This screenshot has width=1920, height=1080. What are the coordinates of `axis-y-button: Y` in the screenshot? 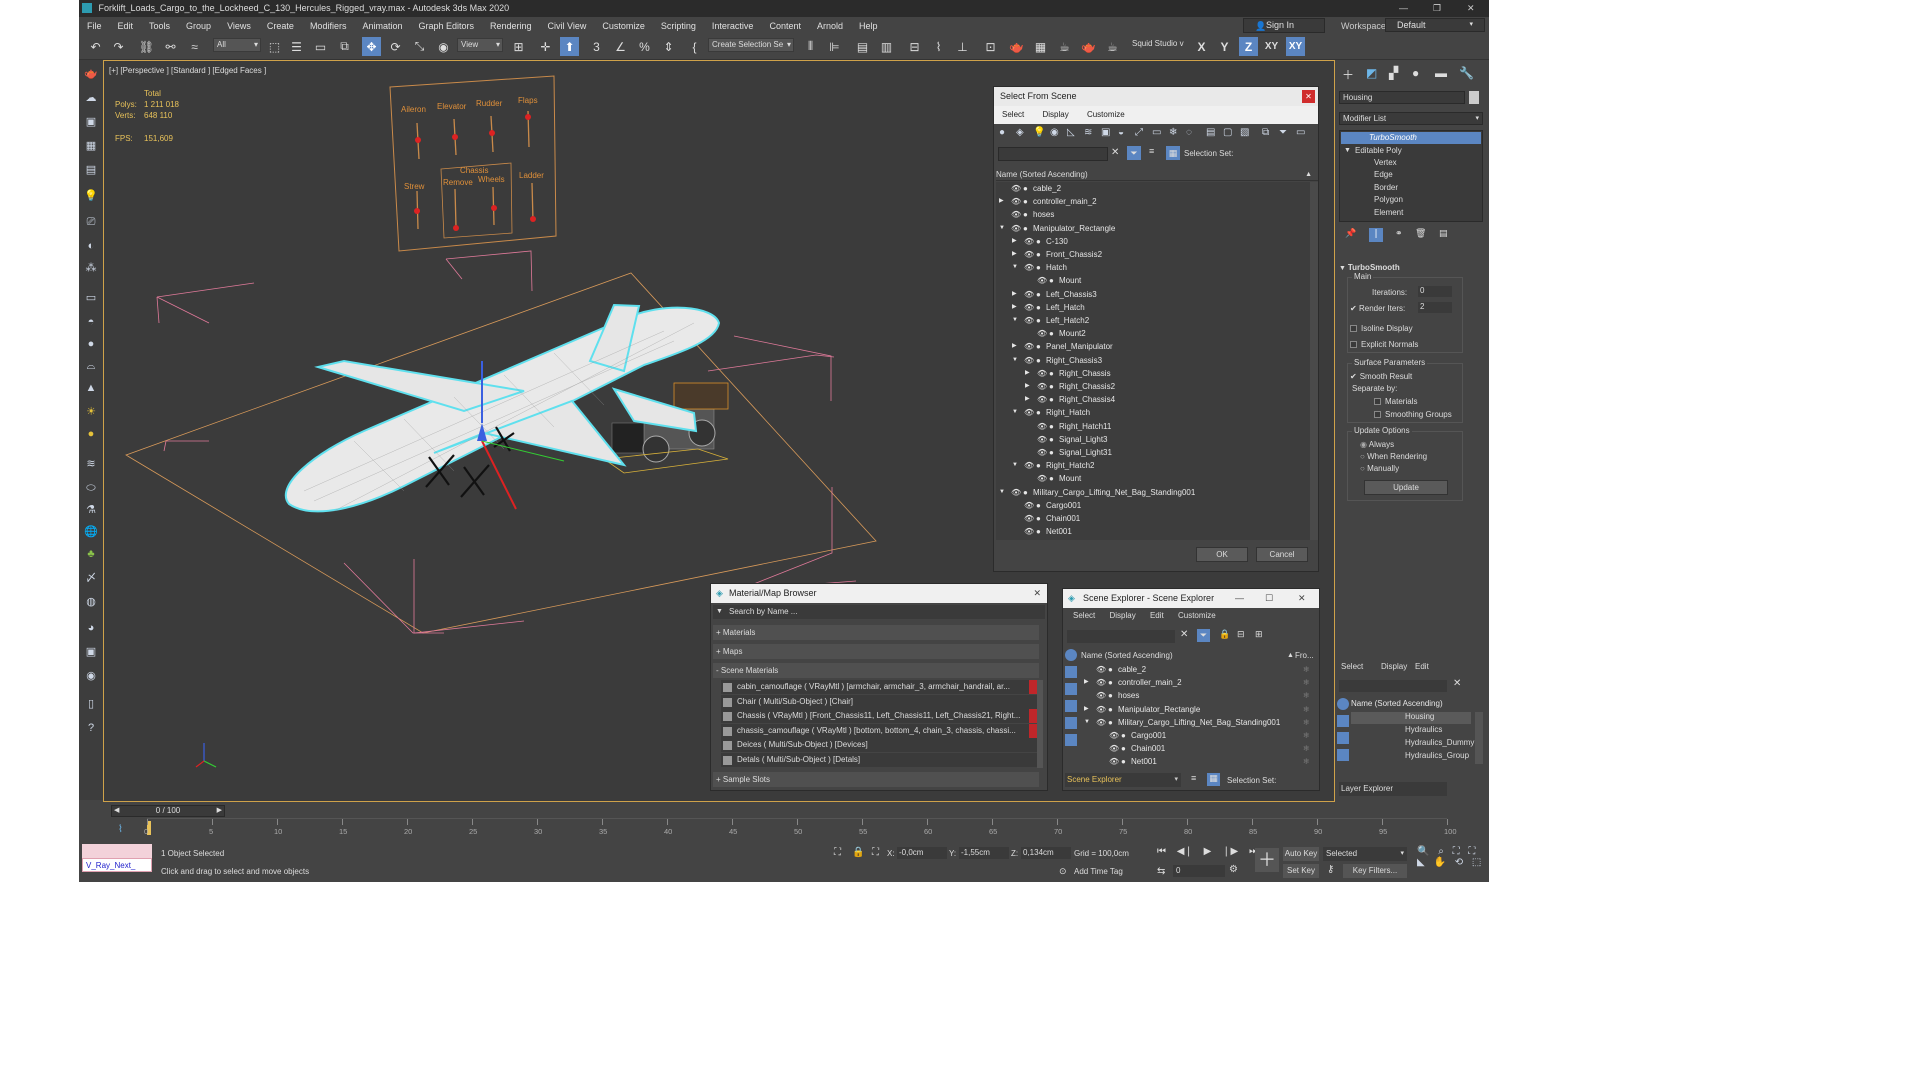 It's located at (1224, 46).